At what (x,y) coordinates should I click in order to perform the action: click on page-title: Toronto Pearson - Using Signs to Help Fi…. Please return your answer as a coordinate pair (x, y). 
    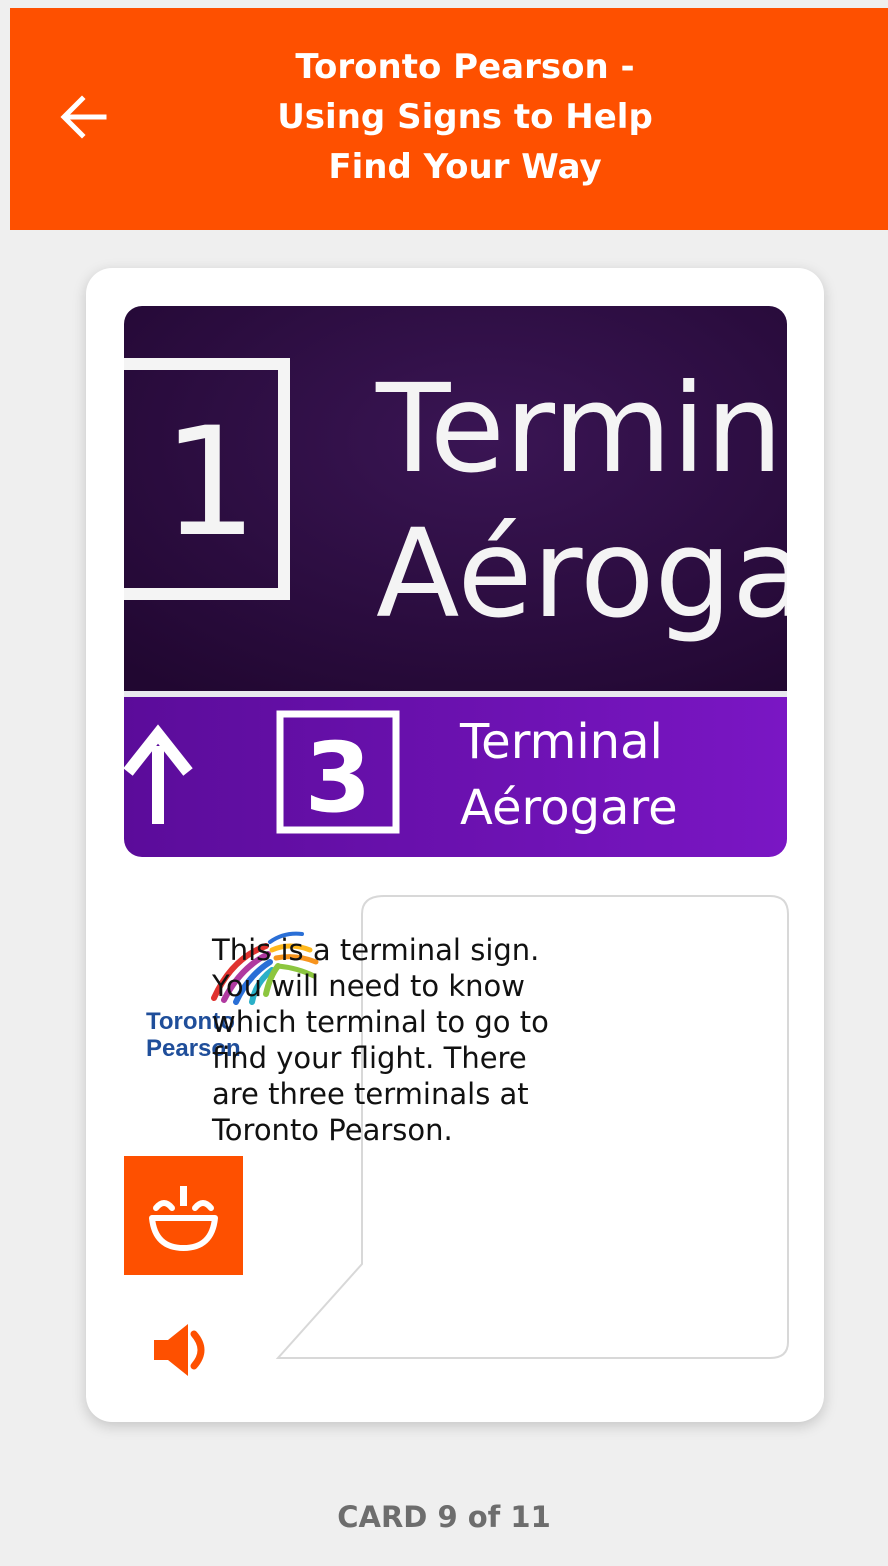
    Looking at the image, I should click on (465, 117).